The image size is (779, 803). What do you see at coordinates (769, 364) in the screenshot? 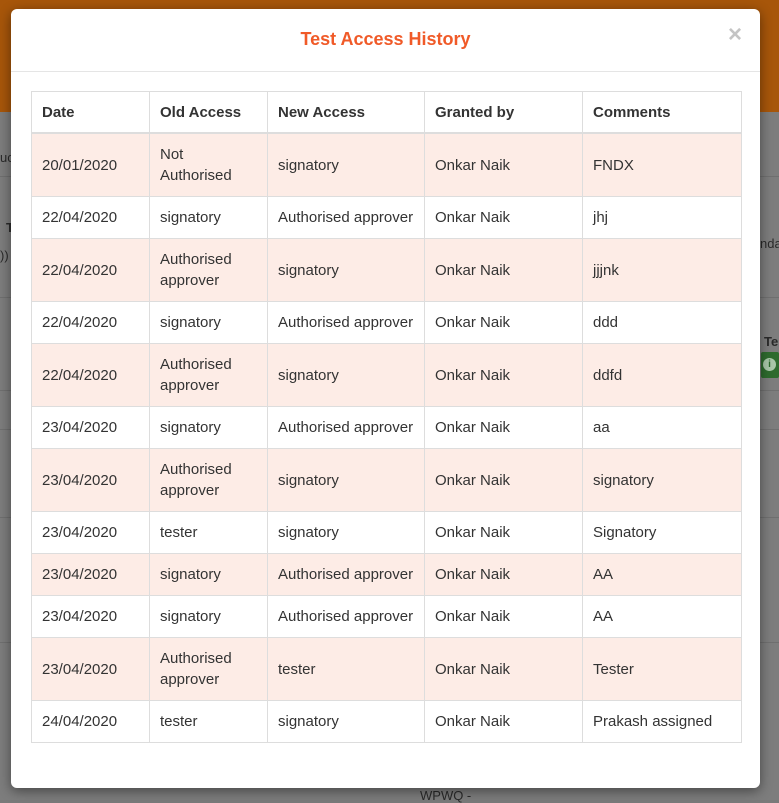
I see `info-icon: i` at bounding box center [769, 364].